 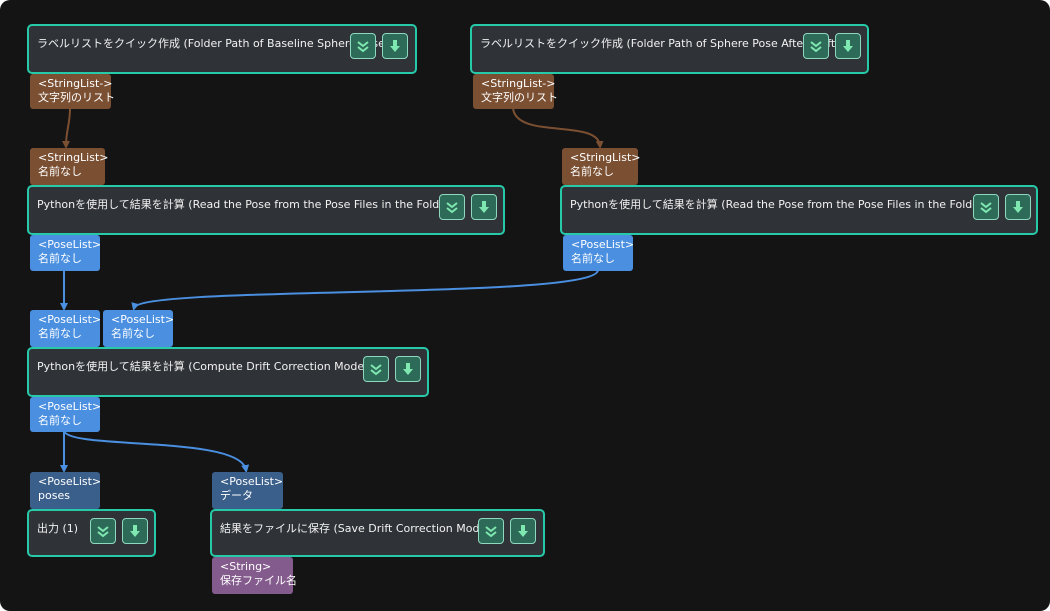 What do you see at coordinates (58, 528) in the screenshot?
I see `node-title: 出力 (1)` at bounding box center [58, 528].